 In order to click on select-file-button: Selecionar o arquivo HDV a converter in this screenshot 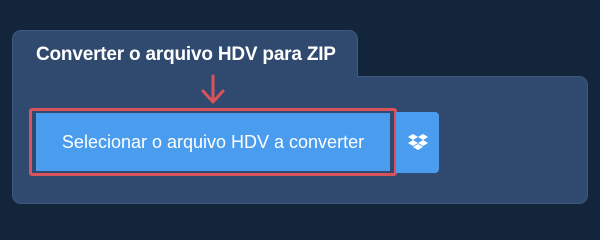, I will do `click(213, 142)`.